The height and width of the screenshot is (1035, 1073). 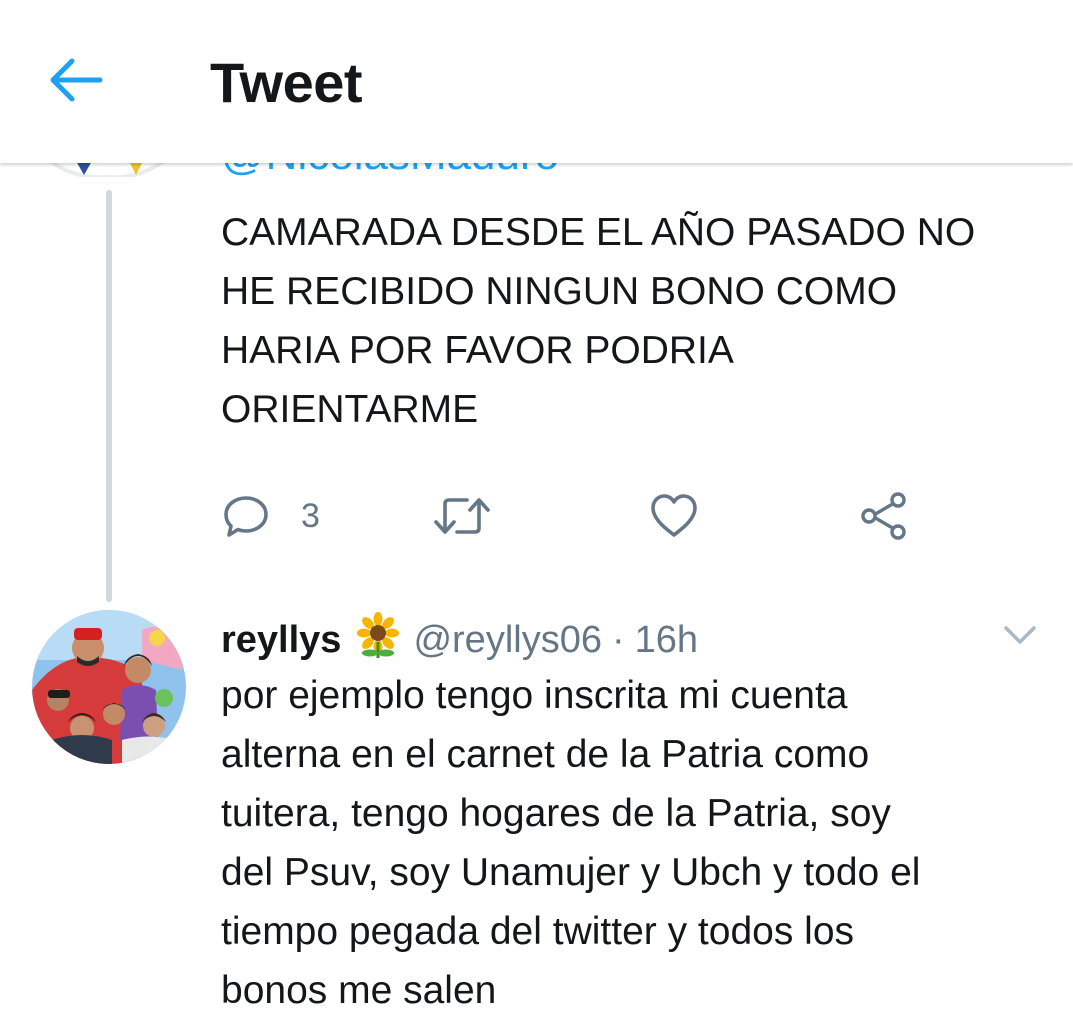 I want to click on sunflower-emoji, so click(x=378, y=640).